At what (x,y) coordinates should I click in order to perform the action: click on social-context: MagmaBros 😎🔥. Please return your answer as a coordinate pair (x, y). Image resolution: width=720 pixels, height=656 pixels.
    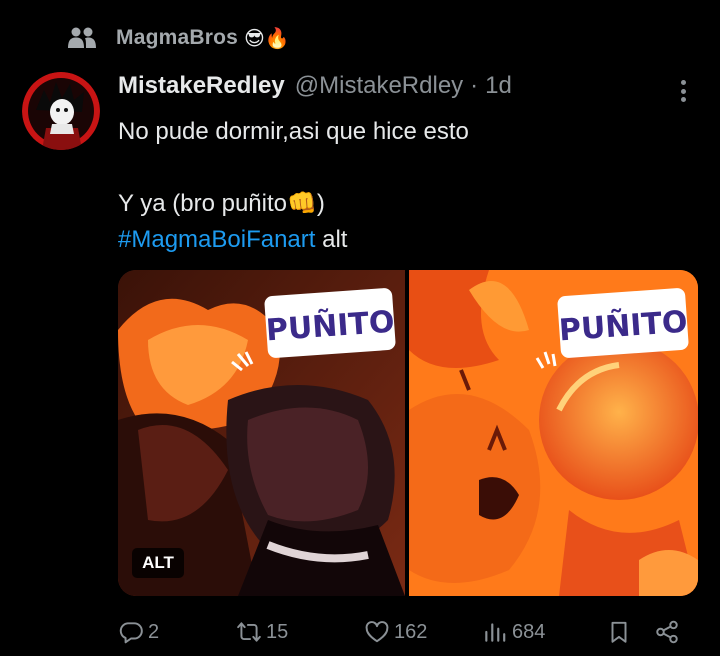
    Looking at the image, I should click on (178, 38).